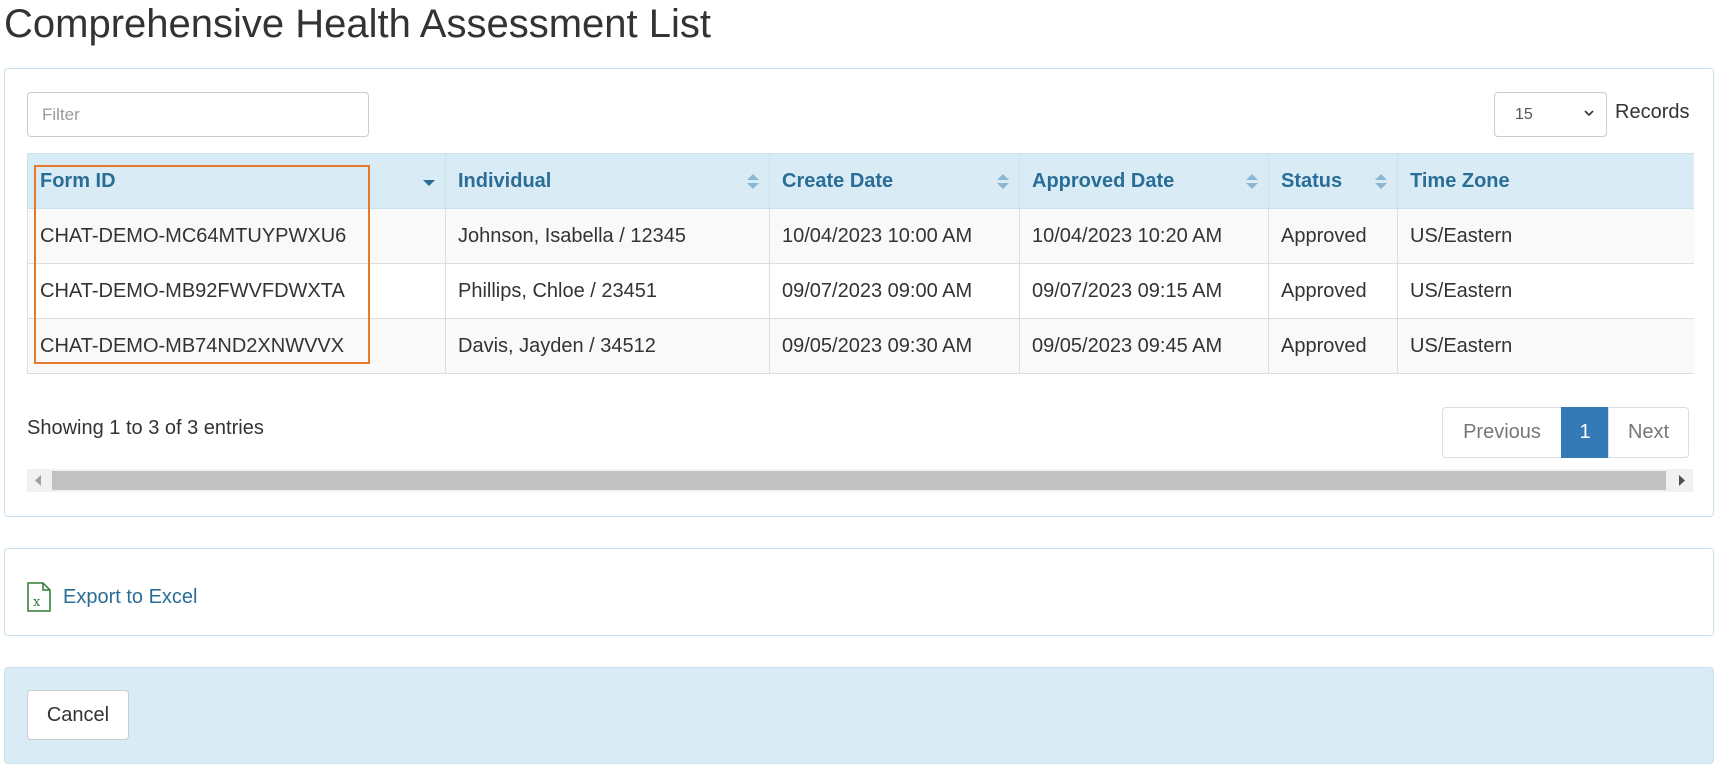 The height and width of the screenshot is (767, 1719). I want to click on column-header-label: Create Date, so click(838, 180).